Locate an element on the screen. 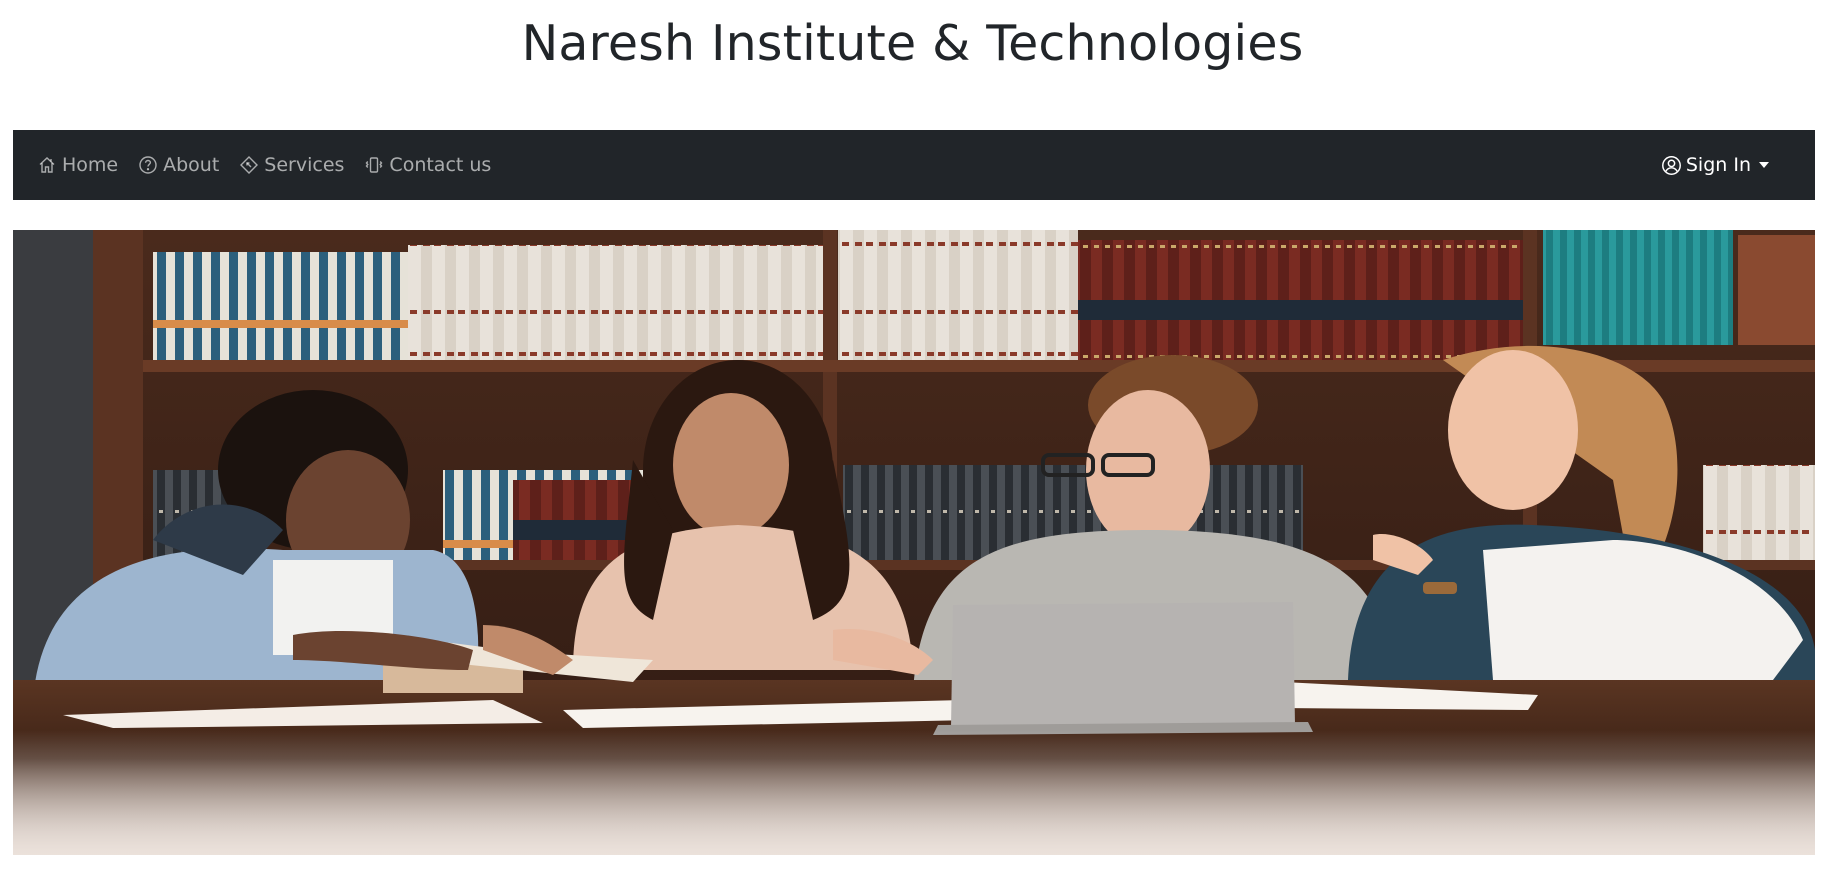  sign-in-dropdown: Sign In is located at coordinates (1715, 165).